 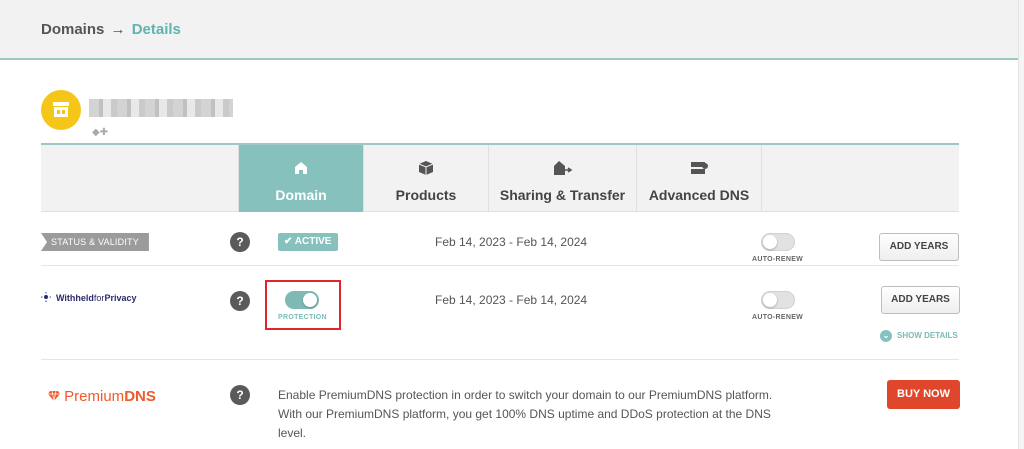 What do you see at coordinates (886, 336) in the screenshot?
I see `chevron-down-icon: ⌄` at bounding box center [886, 336].